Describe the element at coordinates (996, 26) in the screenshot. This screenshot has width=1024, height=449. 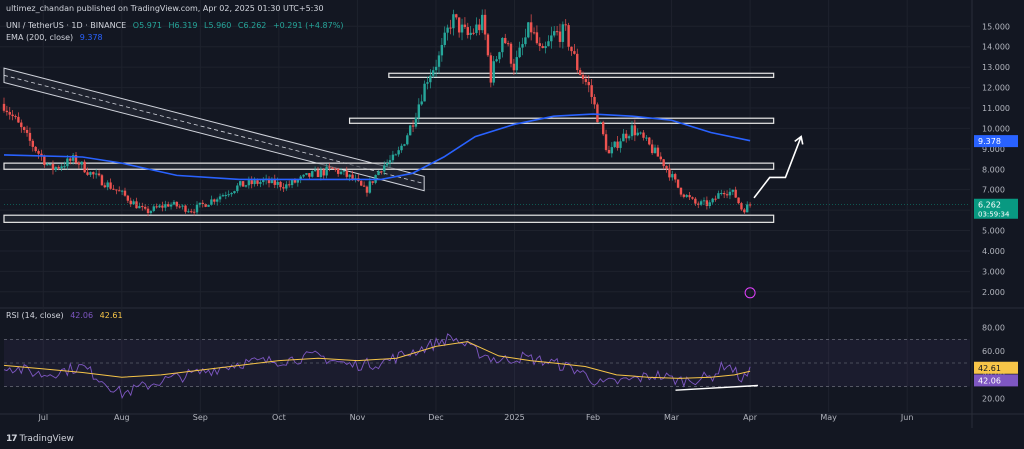
I see `price-tick-label: 15.000` at that location.